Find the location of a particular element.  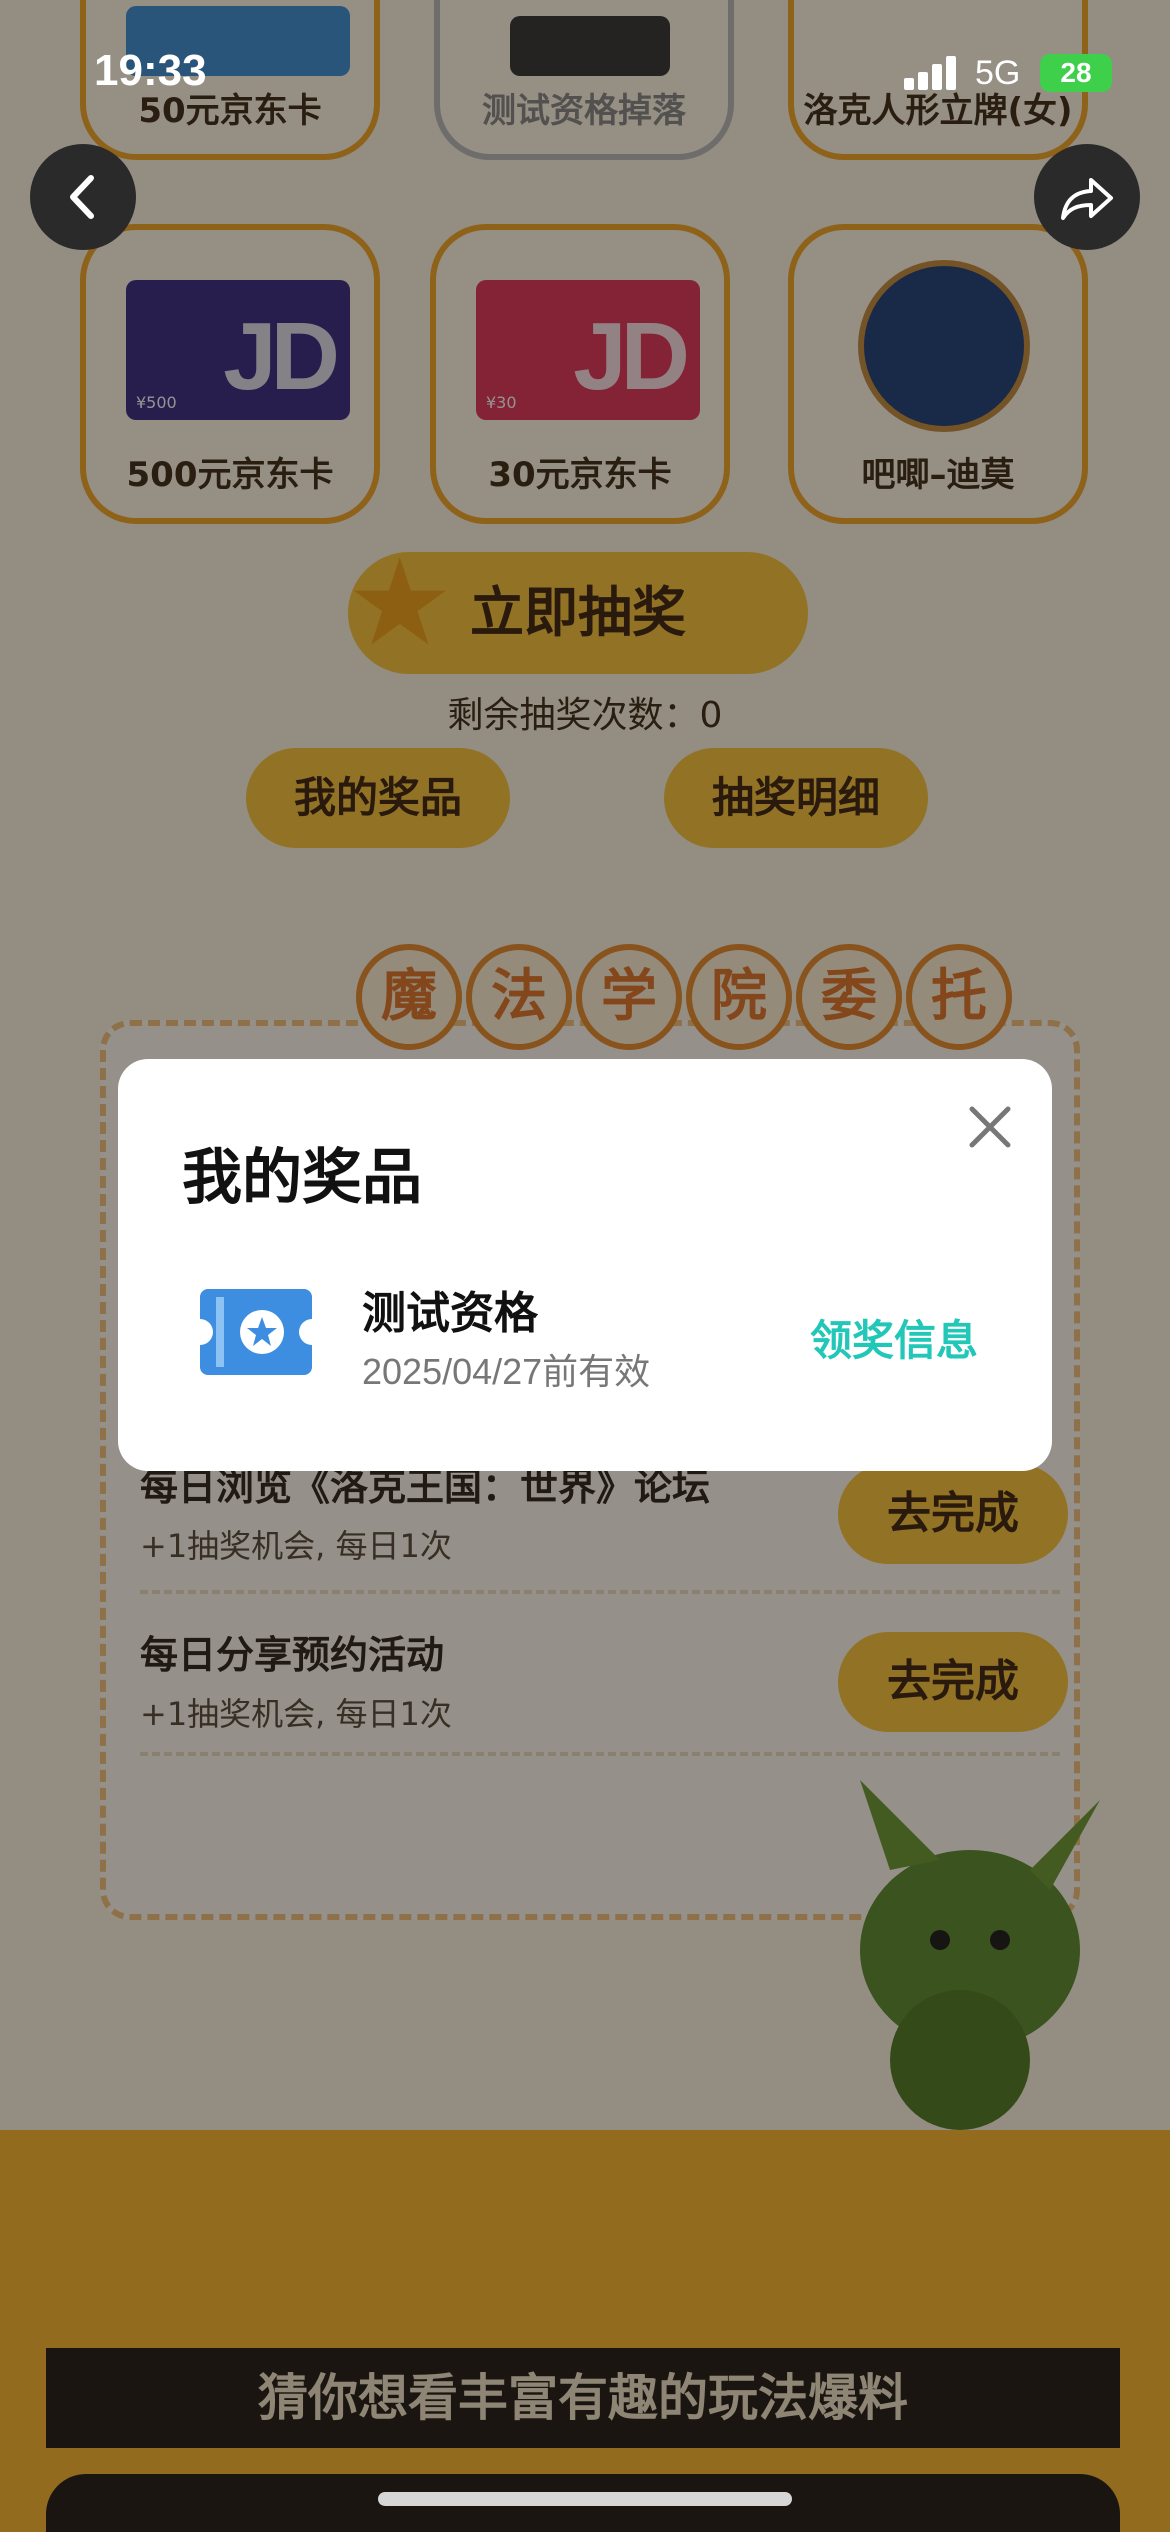

back-button is located at coordinates (83, 197).